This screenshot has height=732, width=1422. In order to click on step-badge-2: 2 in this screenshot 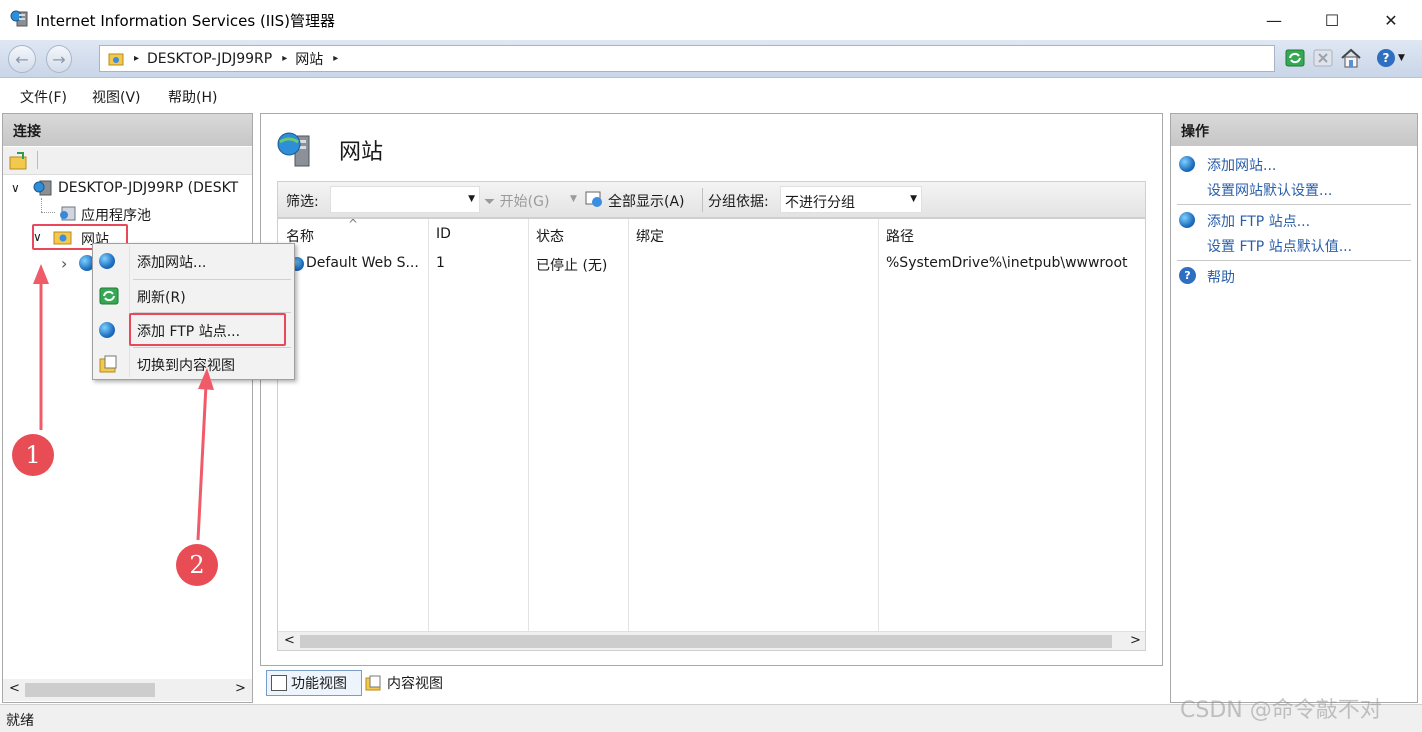, I will do `click(197, 565)`.